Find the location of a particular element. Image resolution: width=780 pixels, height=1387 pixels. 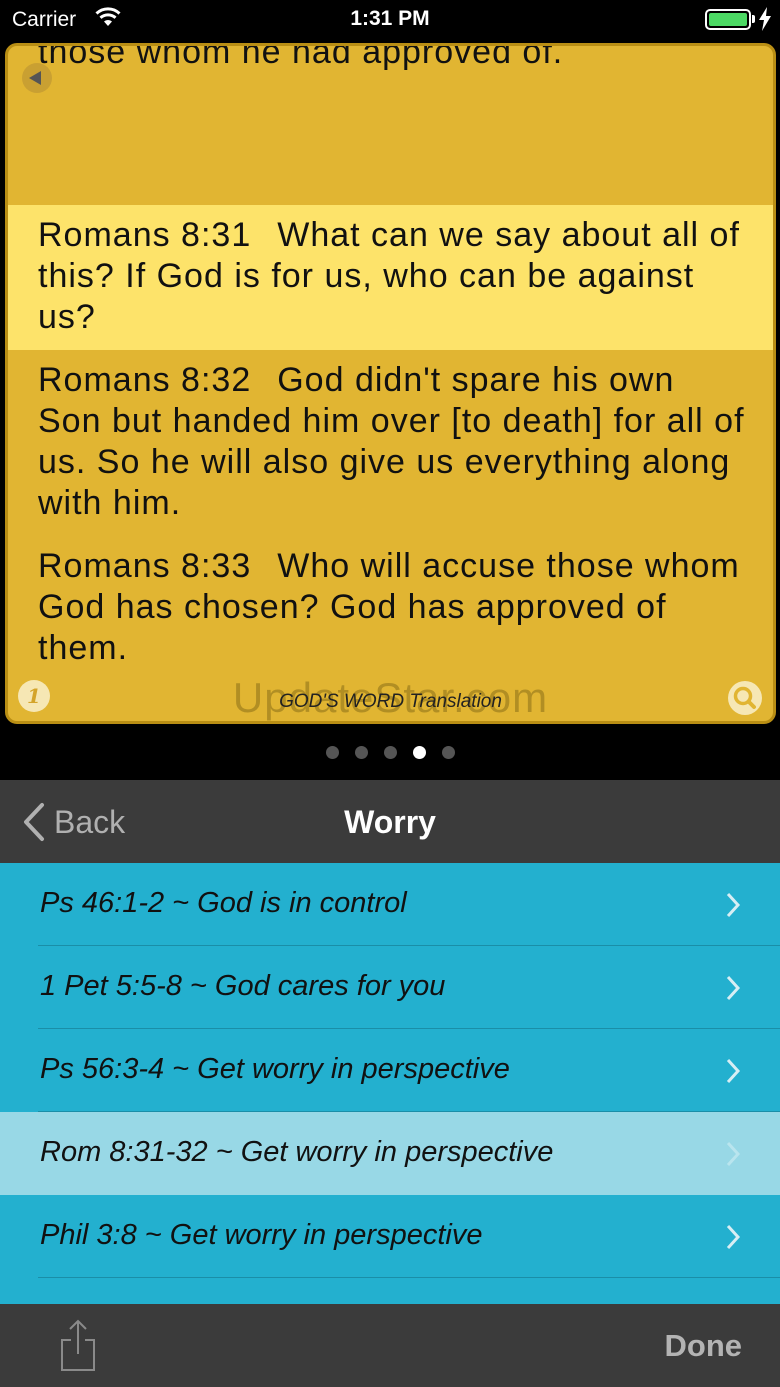

list-item: Ps 56:3-4 ~ Get worry in perspective is located at coordinates (390, 1070).